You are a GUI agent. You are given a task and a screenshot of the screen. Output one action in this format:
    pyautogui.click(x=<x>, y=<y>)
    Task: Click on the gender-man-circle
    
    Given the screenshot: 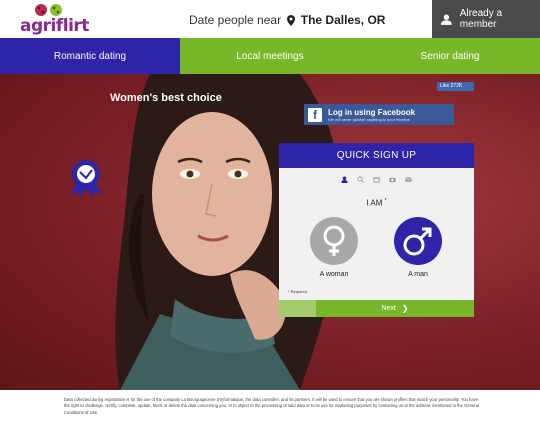 What is the action you would take?
    pyautogui.click(x=418, y=241)
    